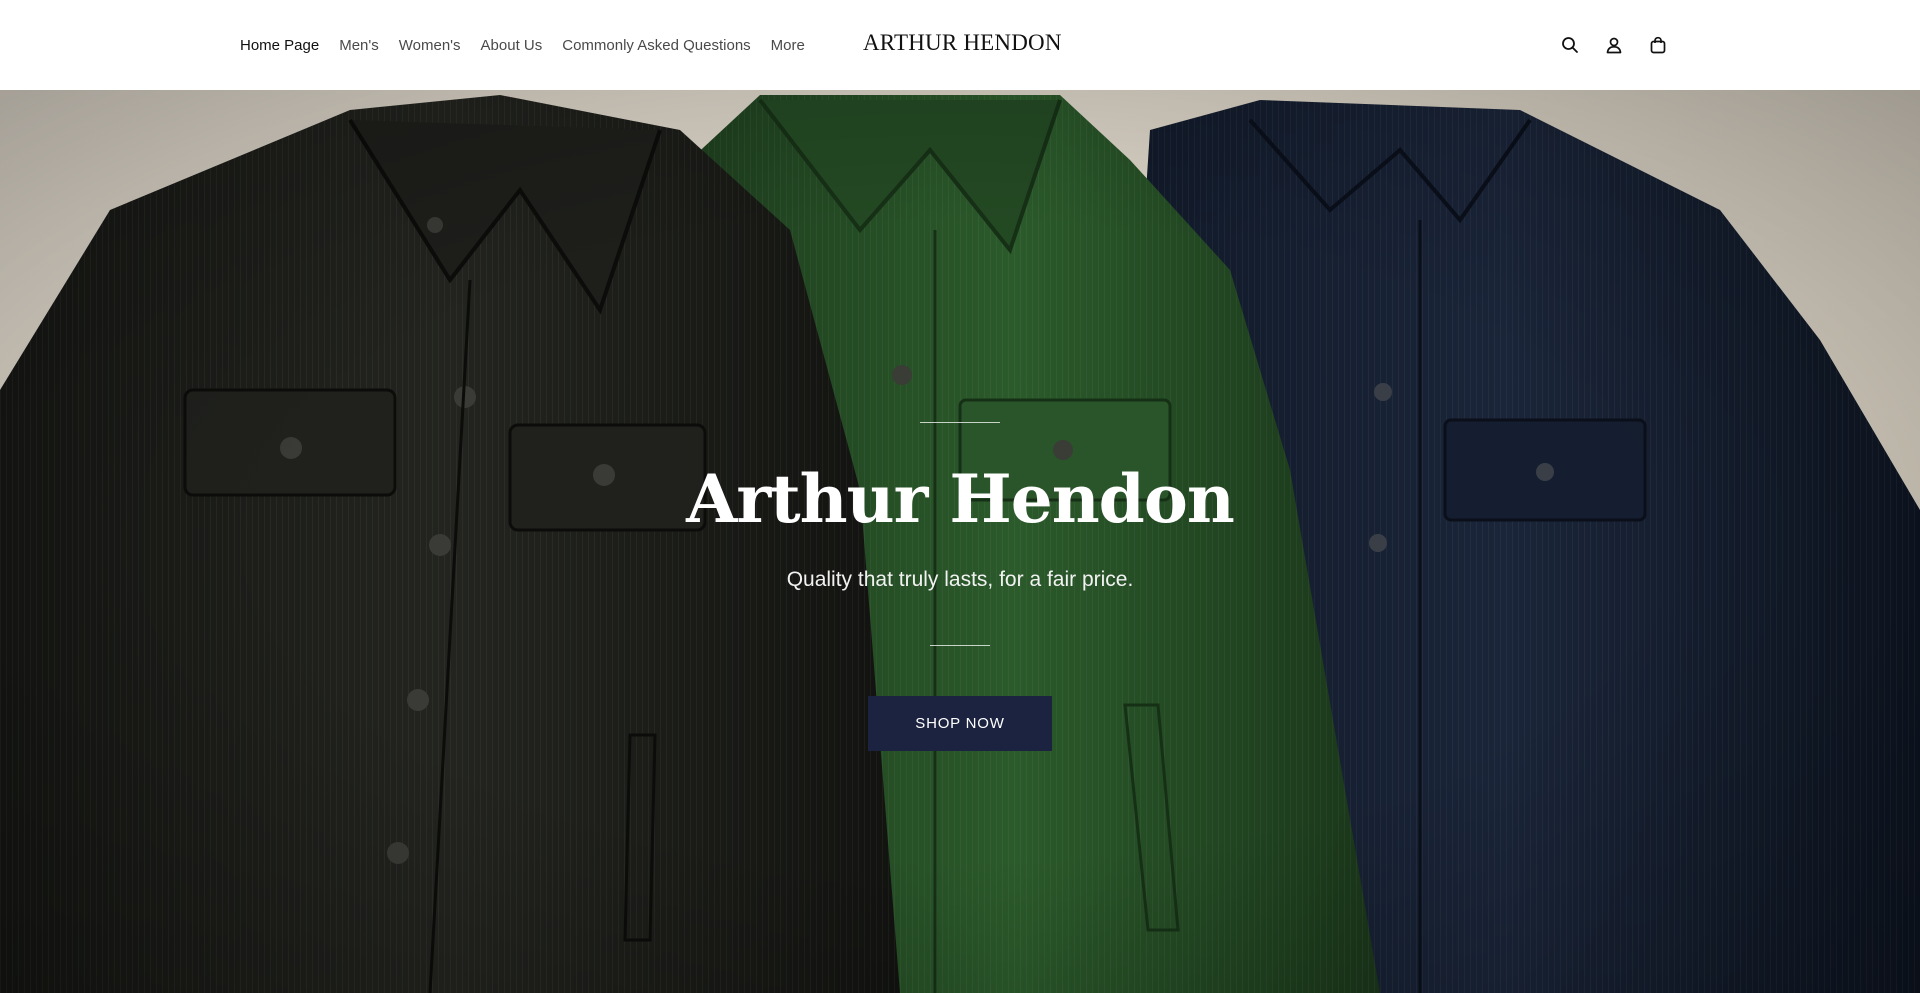  Describe the element at coordinates (656, 45) in the screenshot. I see `nav-faq: Commonly Asked Questions` at that location.